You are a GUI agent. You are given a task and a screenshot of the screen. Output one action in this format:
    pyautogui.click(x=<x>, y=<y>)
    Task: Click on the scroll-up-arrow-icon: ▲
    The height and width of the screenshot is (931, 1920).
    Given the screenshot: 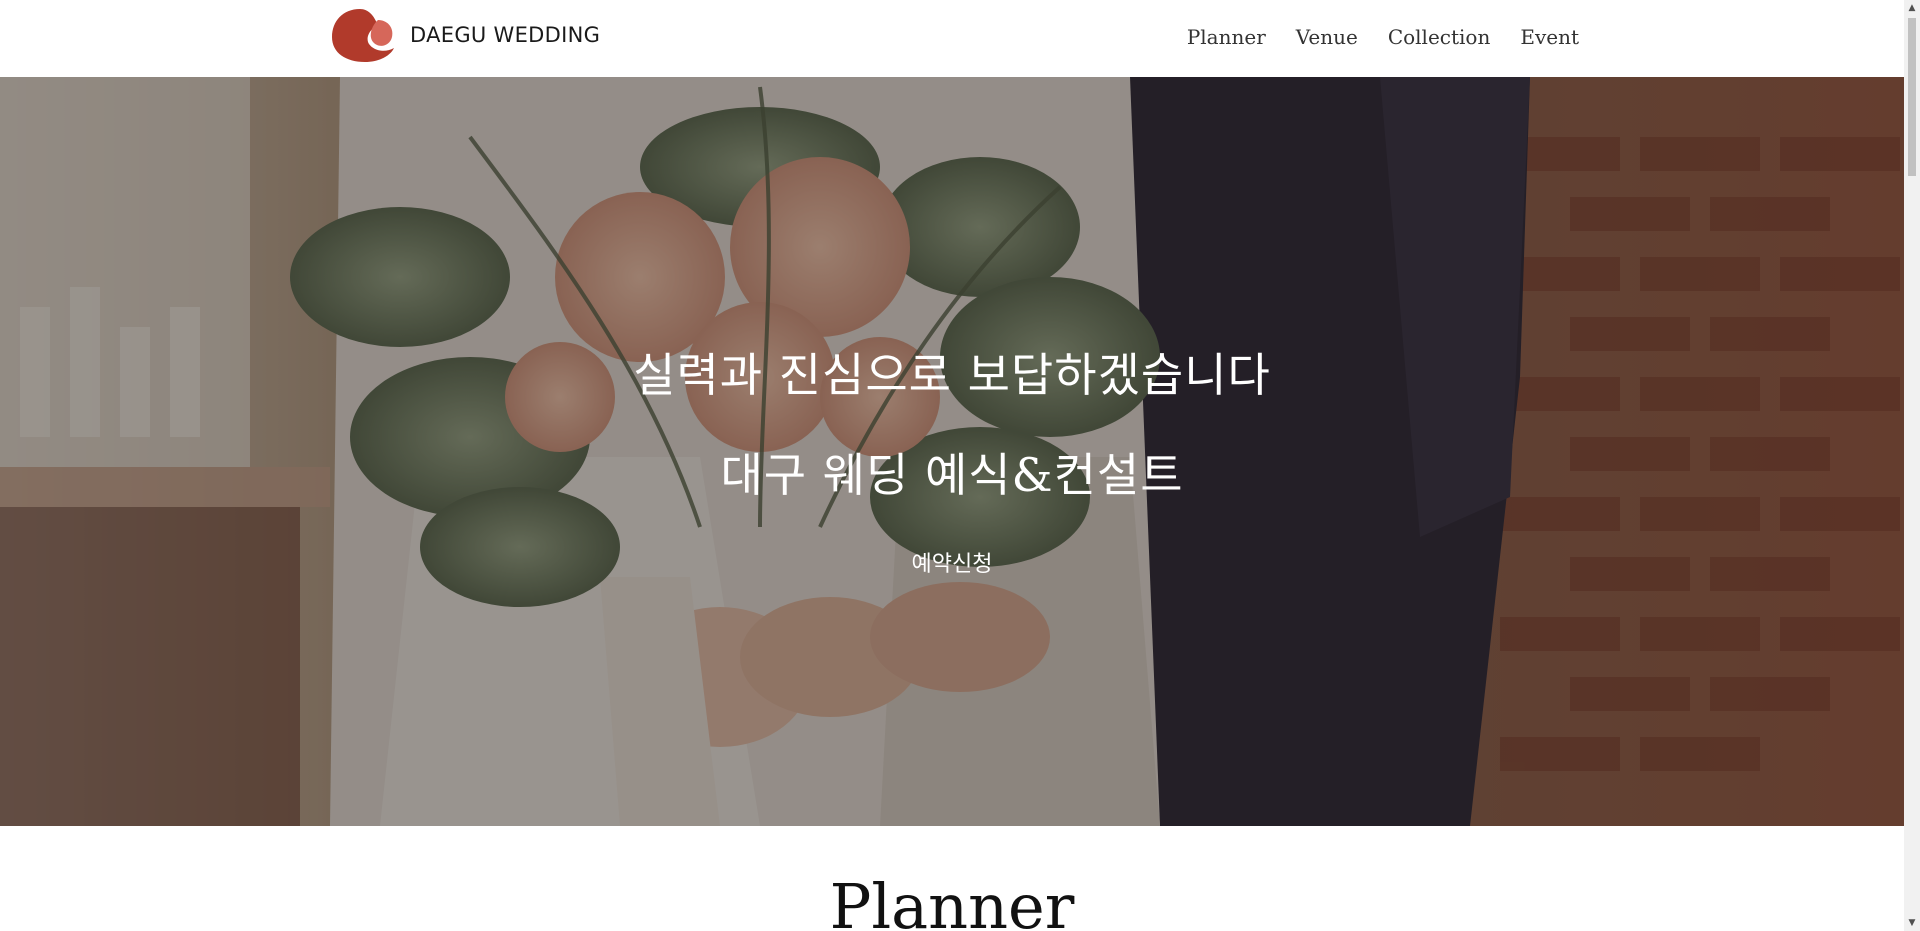 What is the action you would take?
    pyautogui.click(x=1912, y=8)
    